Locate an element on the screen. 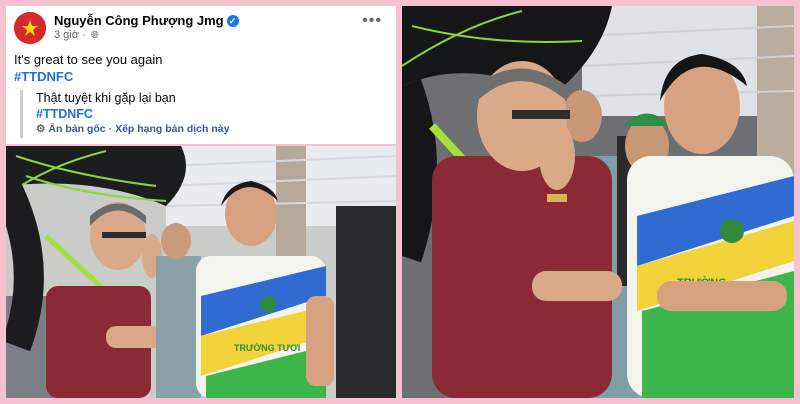 Image resolution: width=800 pixels, height=404 pixels. translated-hashtag-link: #TTDNFC is located at coordinates (208, 114).